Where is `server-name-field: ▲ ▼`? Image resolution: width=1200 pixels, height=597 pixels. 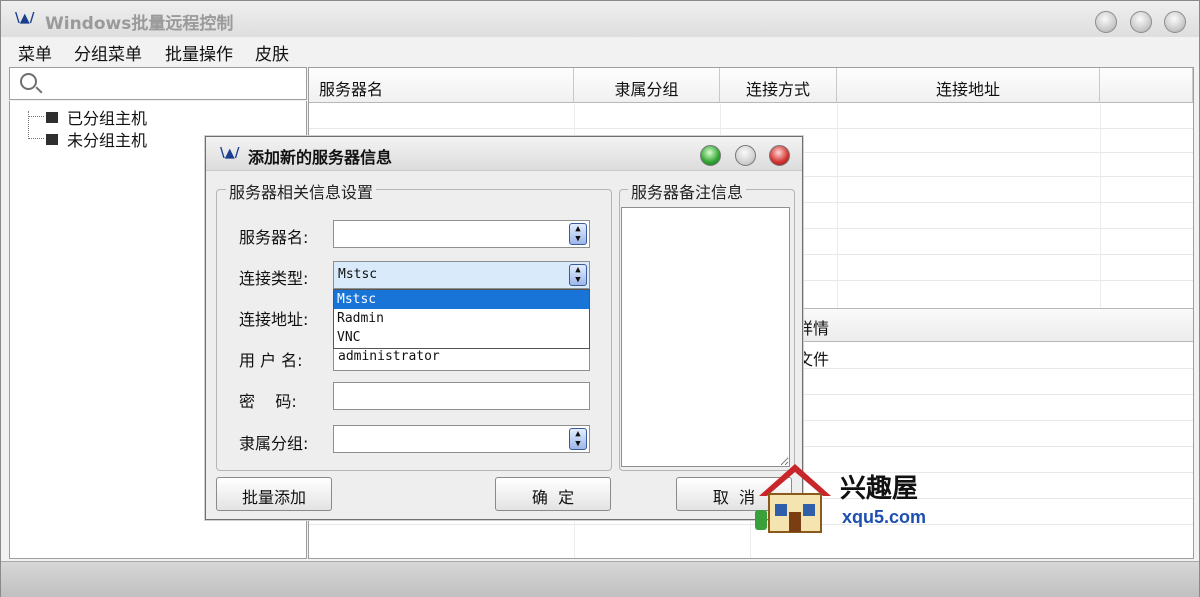
server-name-field: ▲ ▼ is located at coordinates (461, 234).